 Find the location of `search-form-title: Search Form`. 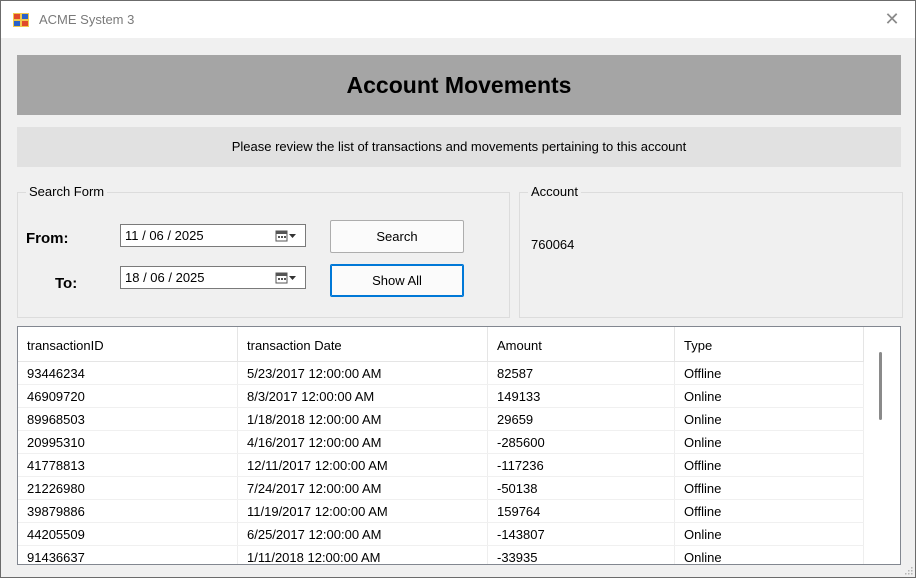

search-form-title: Search Form is located at coordinates (67, 191).